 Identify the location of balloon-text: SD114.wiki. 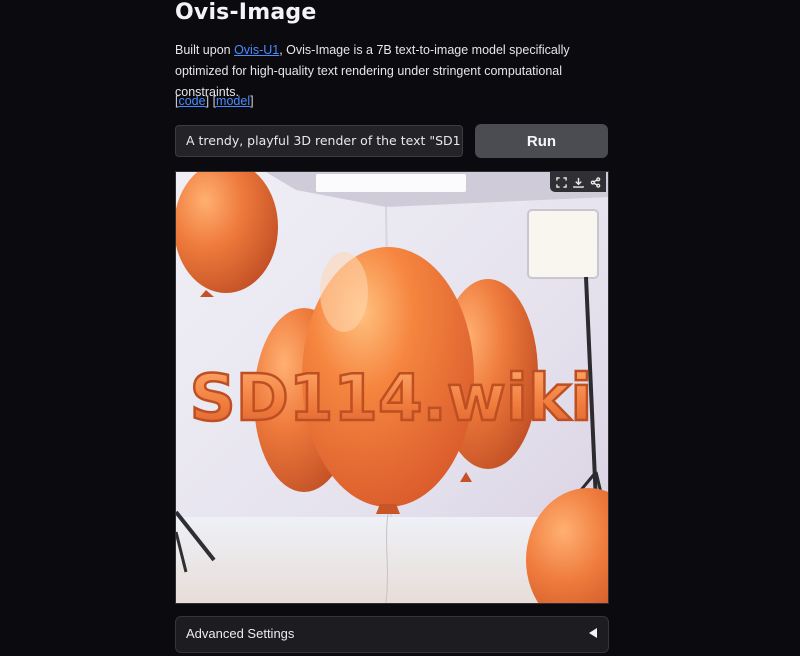
(391, 399).